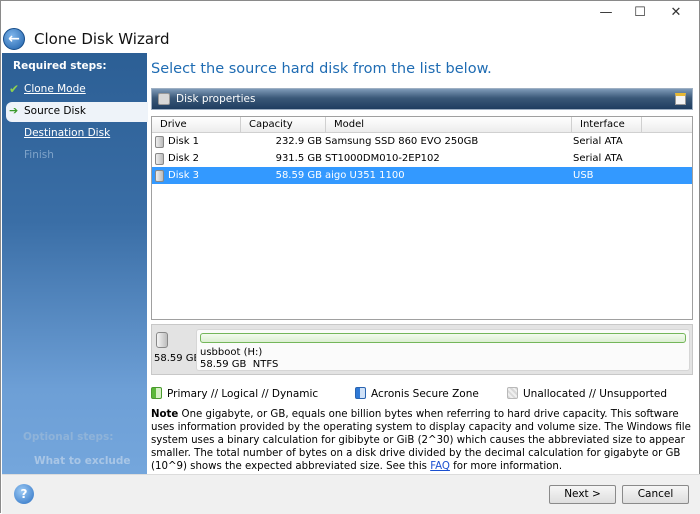 This screenshot has height=514, width=700. Describe the element at coordinates (440, 466) in the screenshot. I see `faq-link: FAQ` at that location.